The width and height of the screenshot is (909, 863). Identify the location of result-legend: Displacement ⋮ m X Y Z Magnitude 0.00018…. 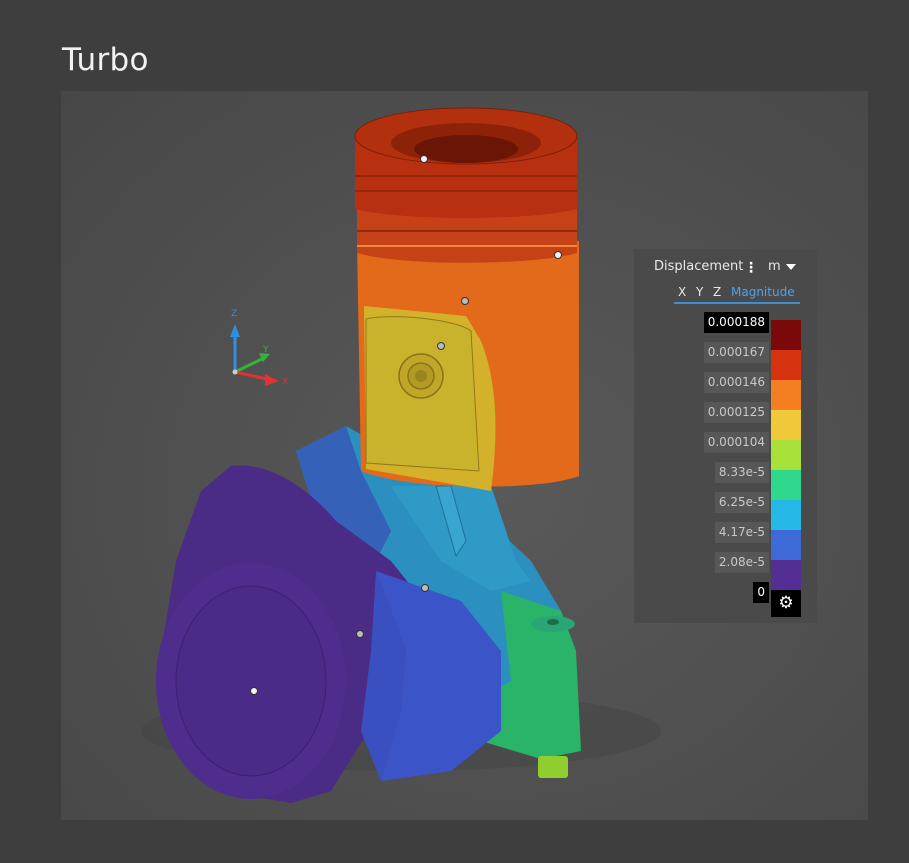
(725, 436).